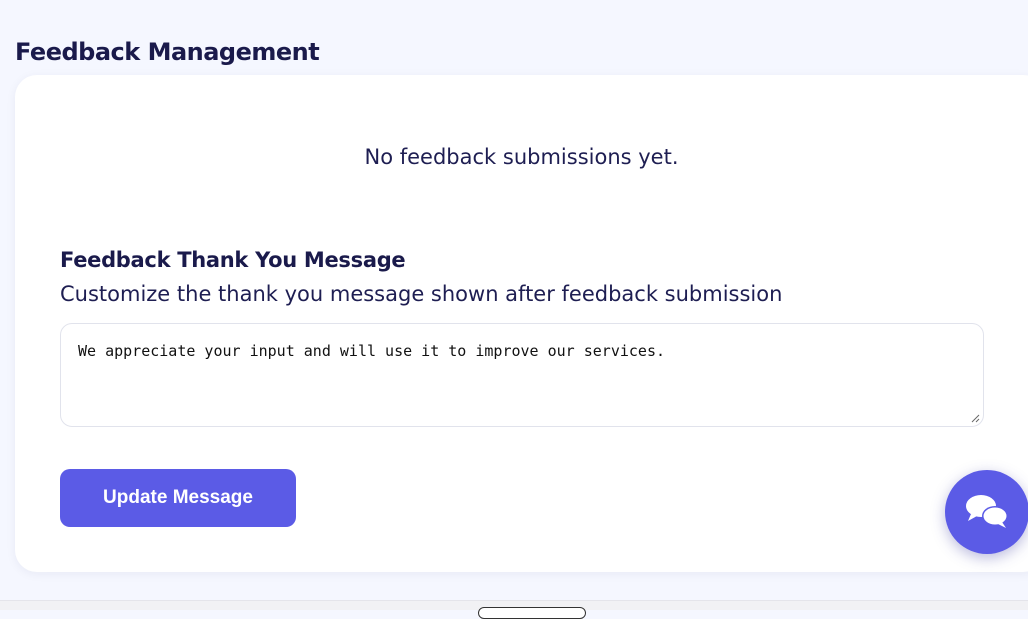 This screenshot has width=1028, height=619. I want to click on resize-handle-icon, so click(975, 418).